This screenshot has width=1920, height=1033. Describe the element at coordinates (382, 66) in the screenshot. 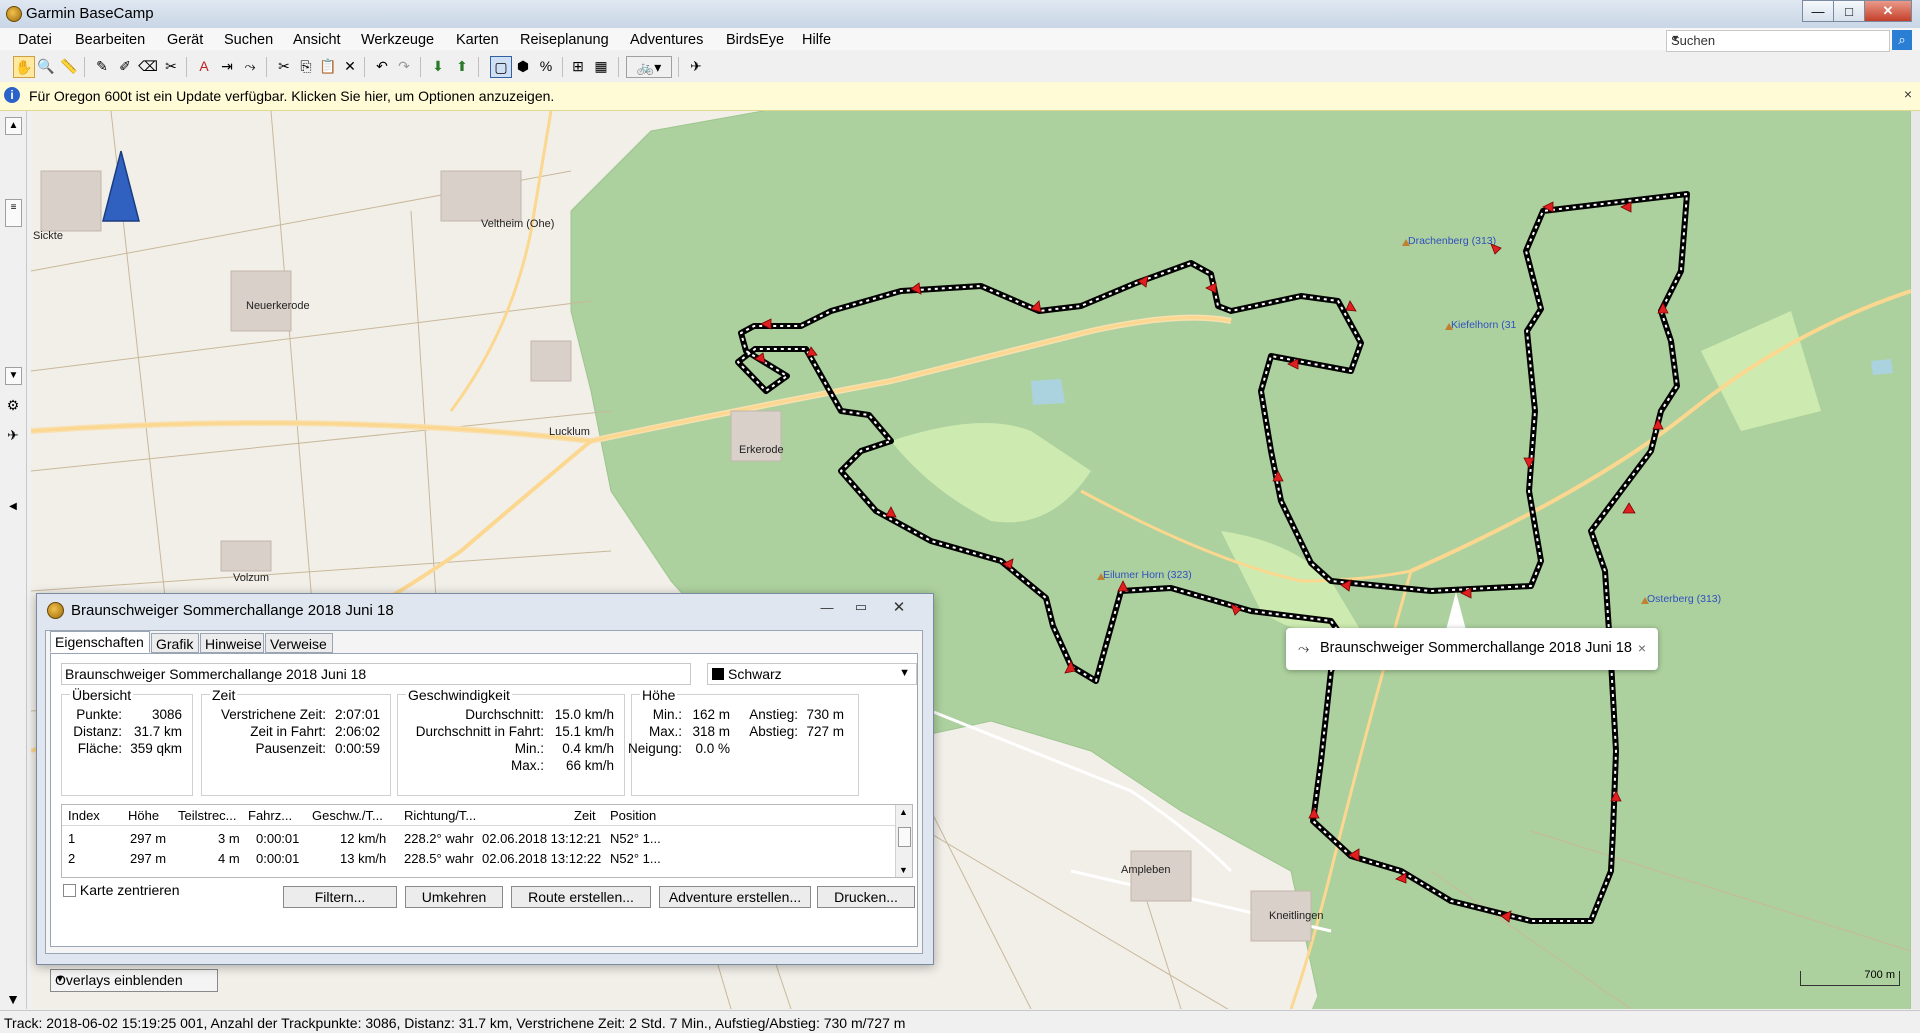

I see `undo-icon: ↶` at that location.